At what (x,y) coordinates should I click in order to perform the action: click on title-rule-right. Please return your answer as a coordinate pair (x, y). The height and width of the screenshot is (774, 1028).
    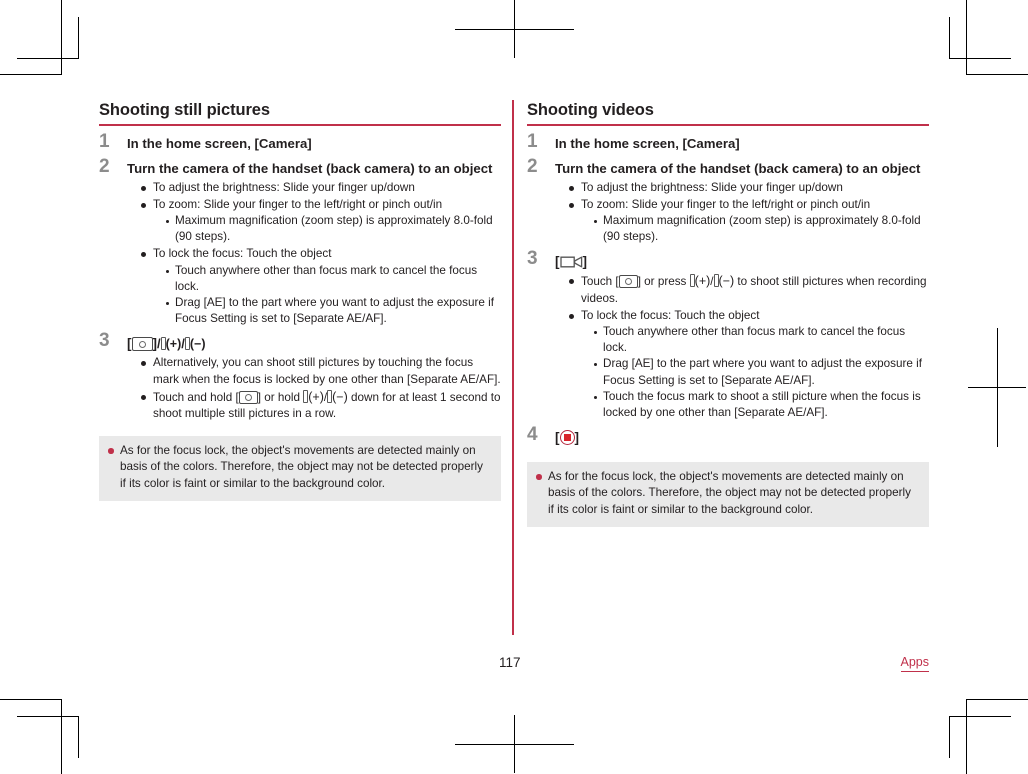
    Looking at the image, I should click on (728, 125).